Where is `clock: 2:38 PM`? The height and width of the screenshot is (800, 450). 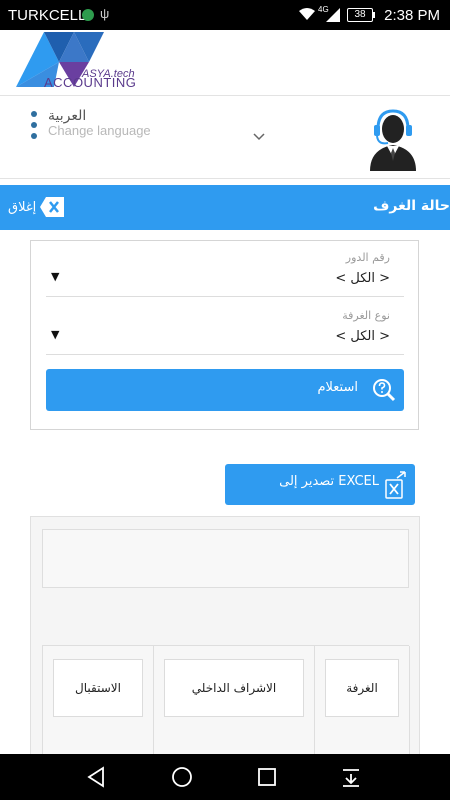 clock: 2:38 PM is located at coordinates (412, 15).